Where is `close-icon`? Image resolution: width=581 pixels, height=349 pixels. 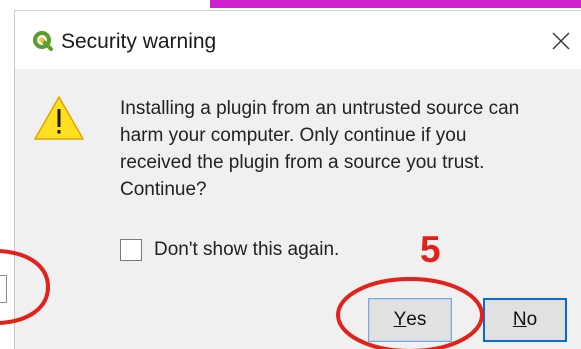 close-icon is located at coordinates (561, 41).